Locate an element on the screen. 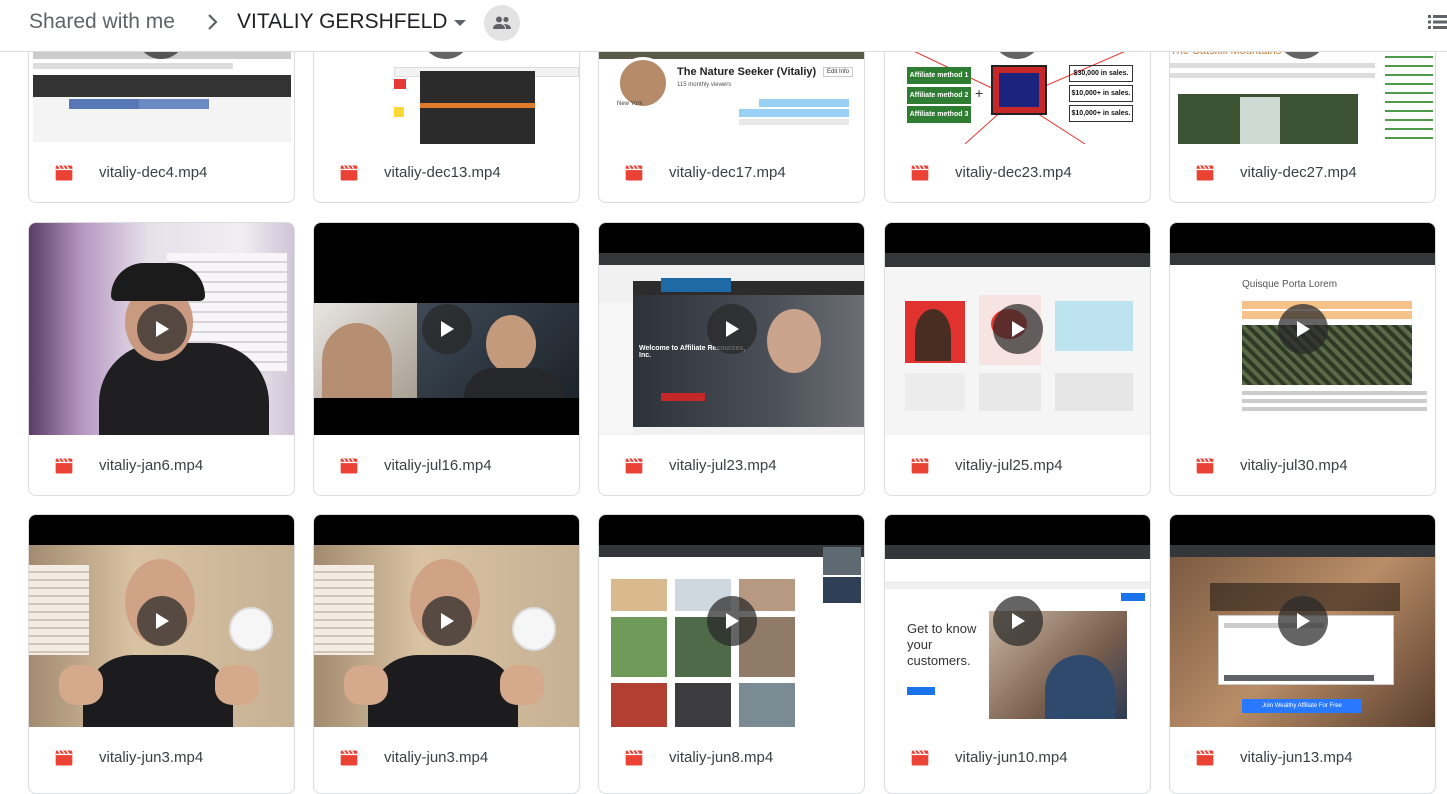  post-title: Quisque Porta Lorem is located at coordinates (1290, 284).